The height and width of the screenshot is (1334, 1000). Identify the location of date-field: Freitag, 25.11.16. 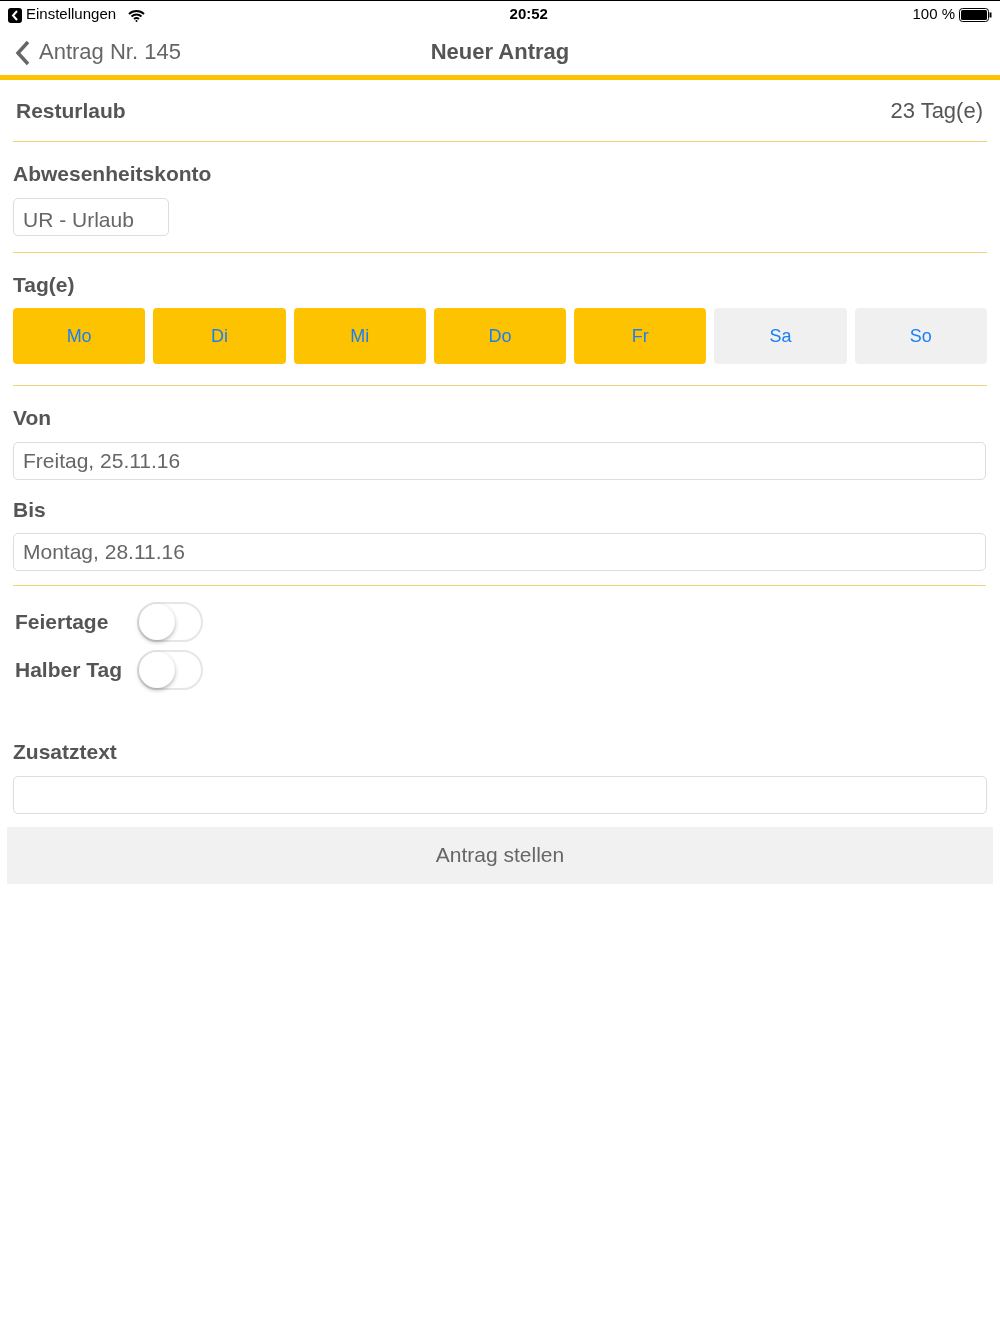
(499, 460).